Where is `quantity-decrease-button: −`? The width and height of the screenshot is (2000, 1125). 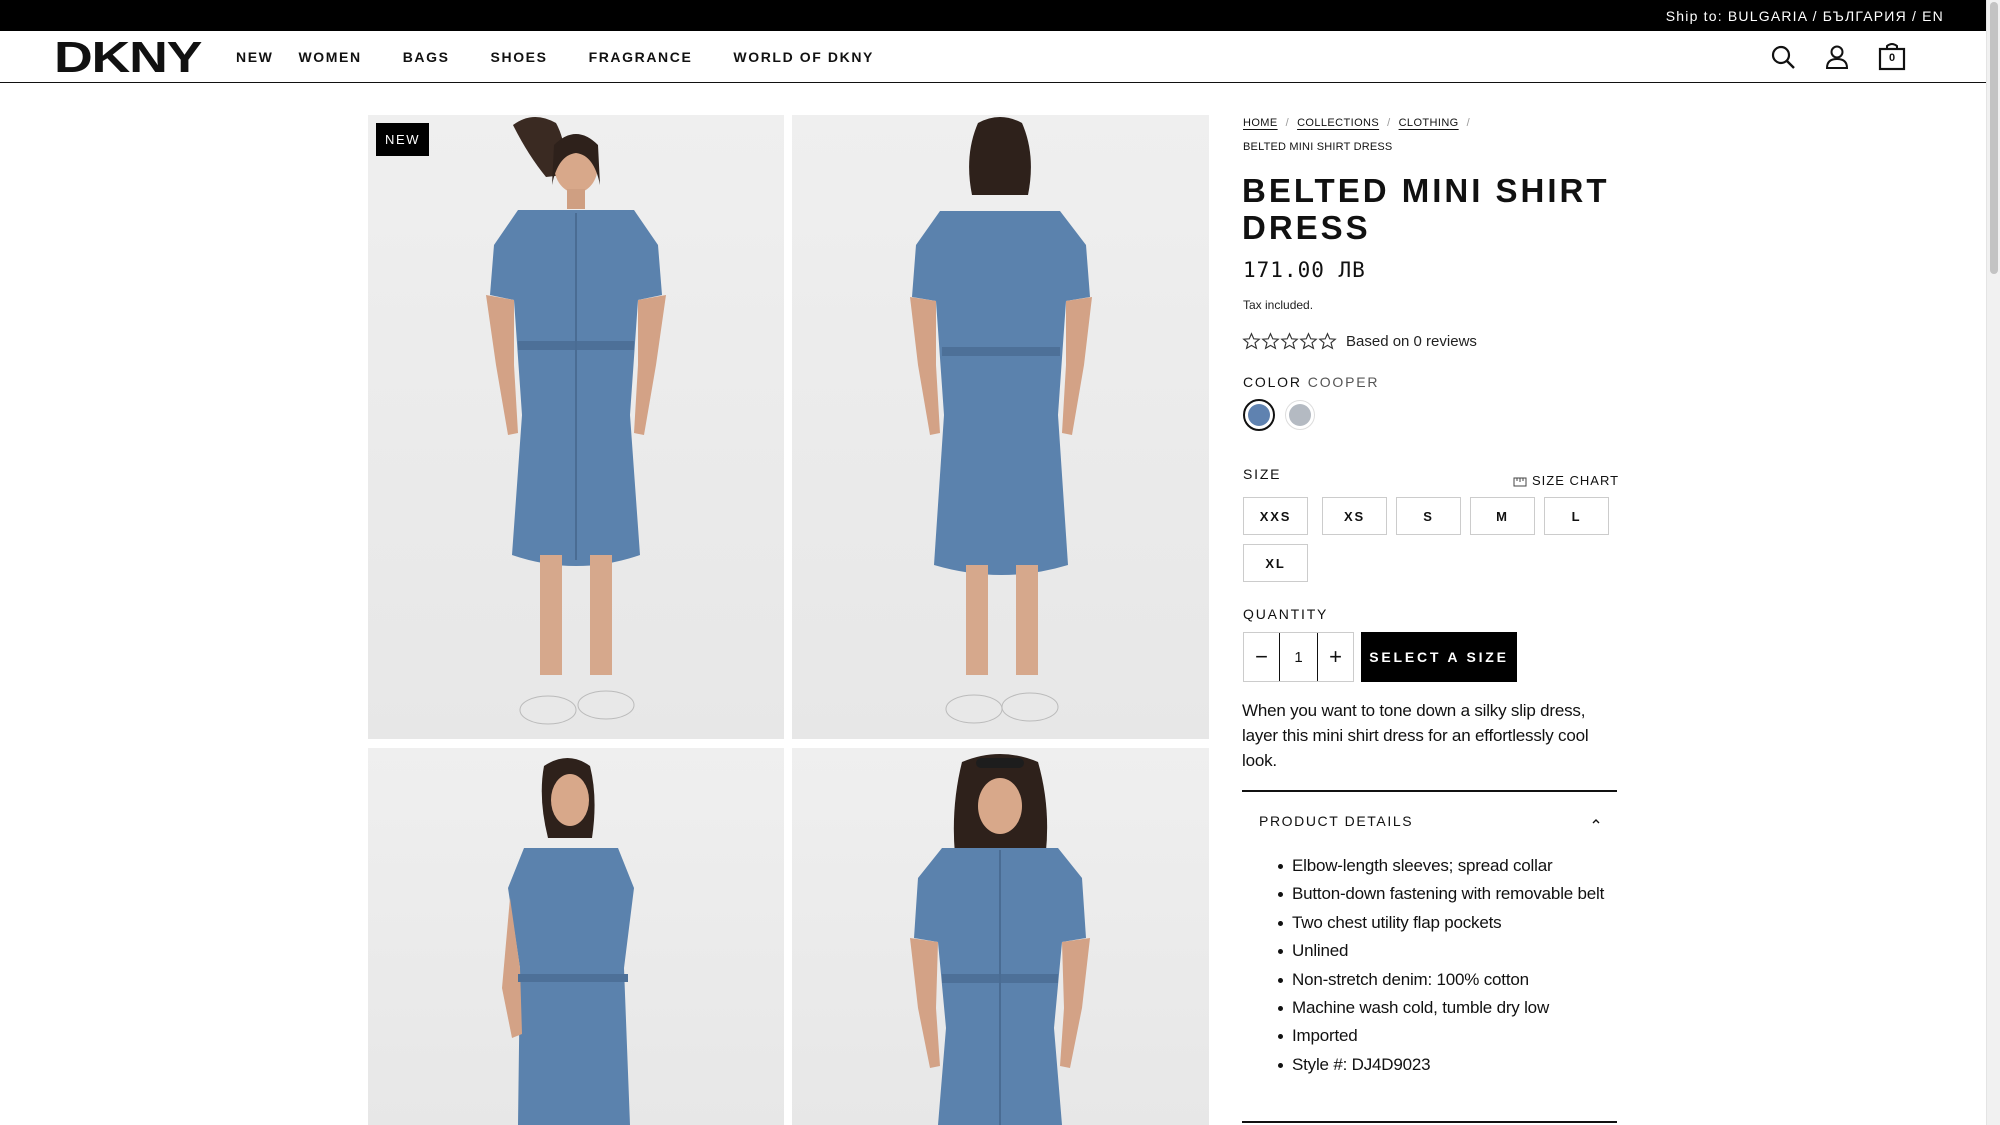 quantity-decrease-button: − is located at coordinates (1261, 657).